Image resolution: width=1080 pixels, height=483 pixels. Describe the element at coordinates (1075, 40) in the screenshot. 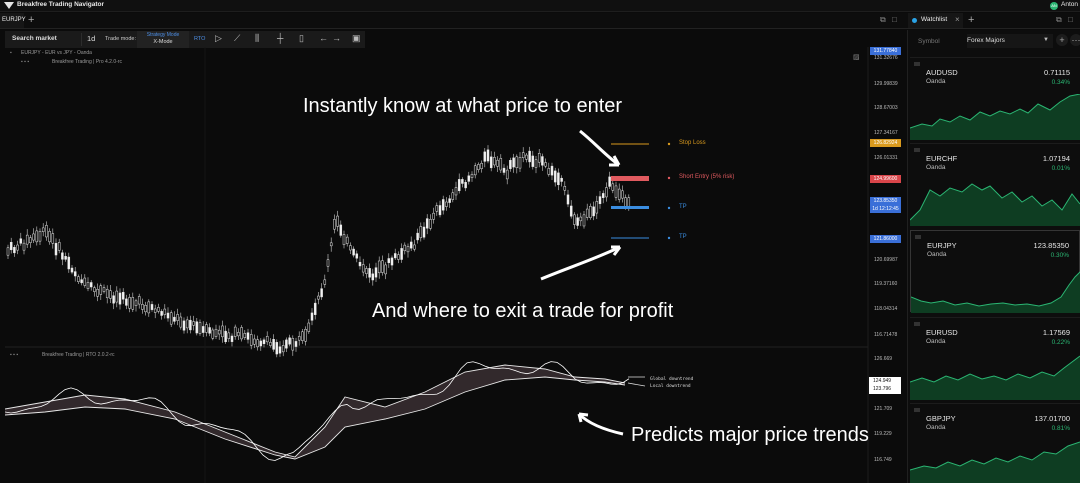

I see `watchlist-menu-button: ⋯` at that location.